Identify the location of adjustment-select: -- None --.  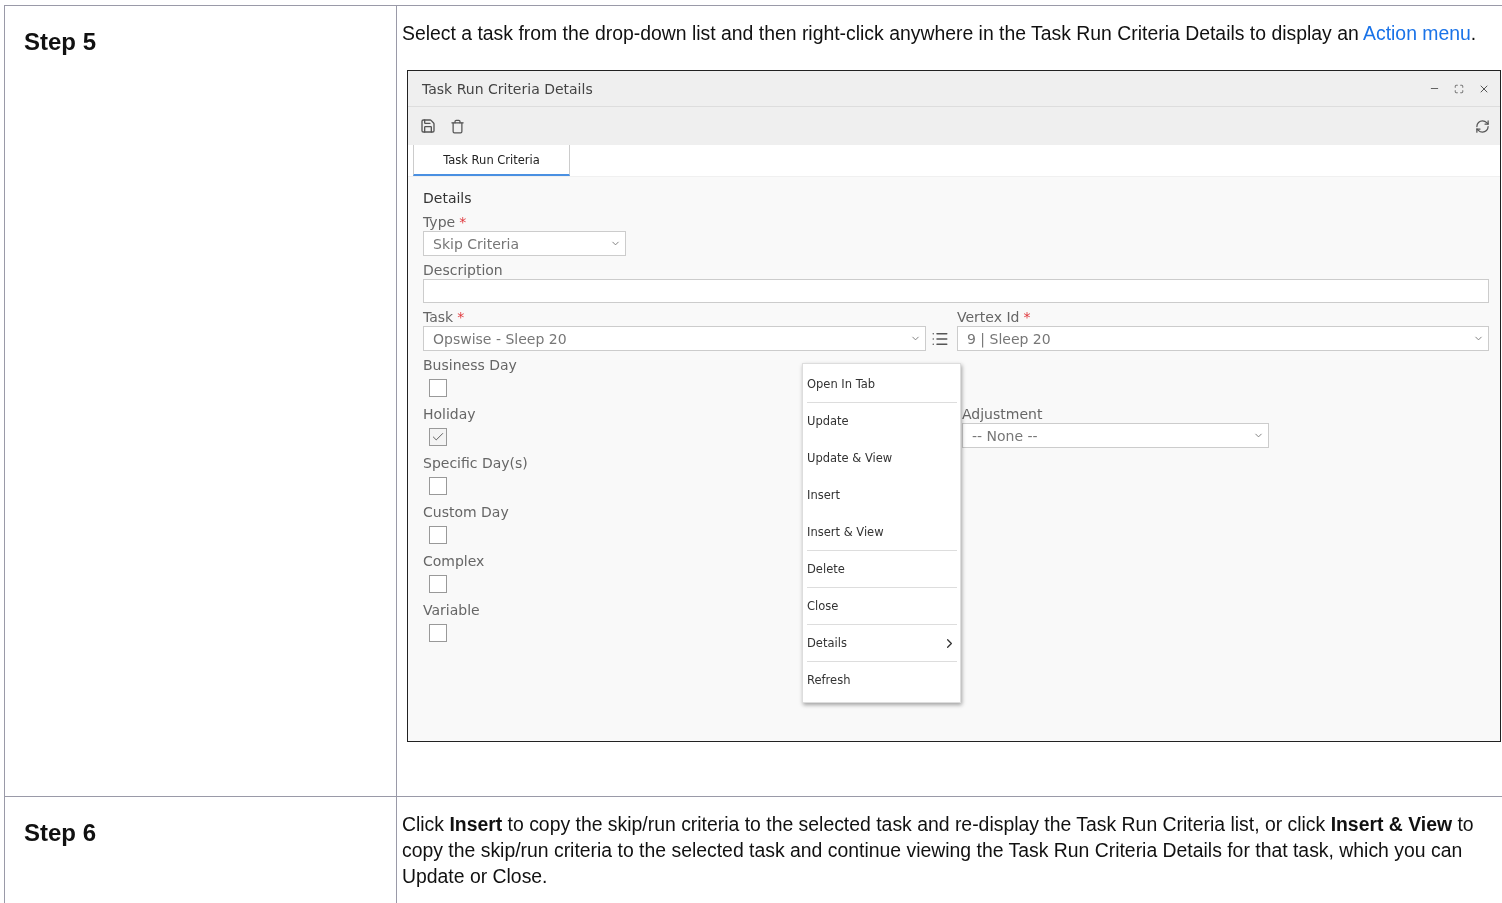
(1115, 435).